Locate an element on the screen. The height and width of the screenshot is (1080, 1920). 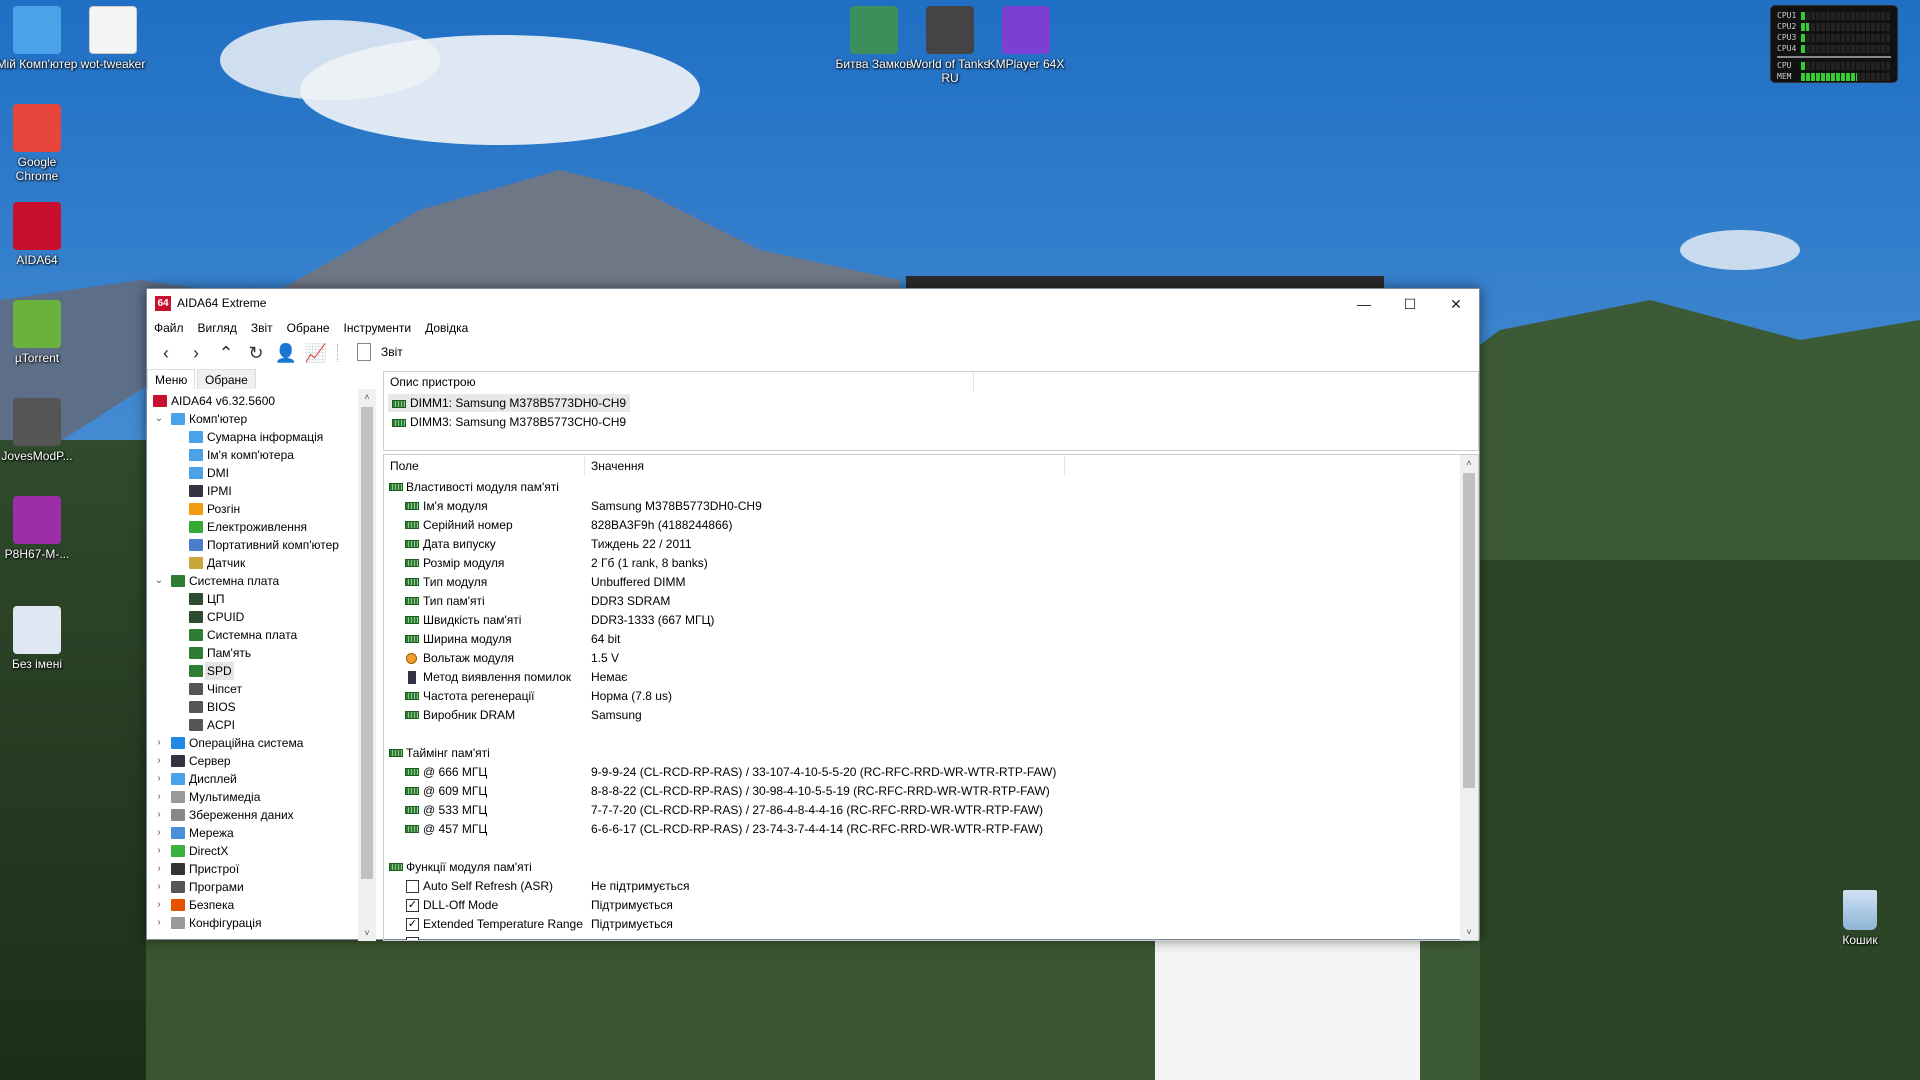
tree-item: Ім'я комп'ютера is located at coordinates (252, 455).